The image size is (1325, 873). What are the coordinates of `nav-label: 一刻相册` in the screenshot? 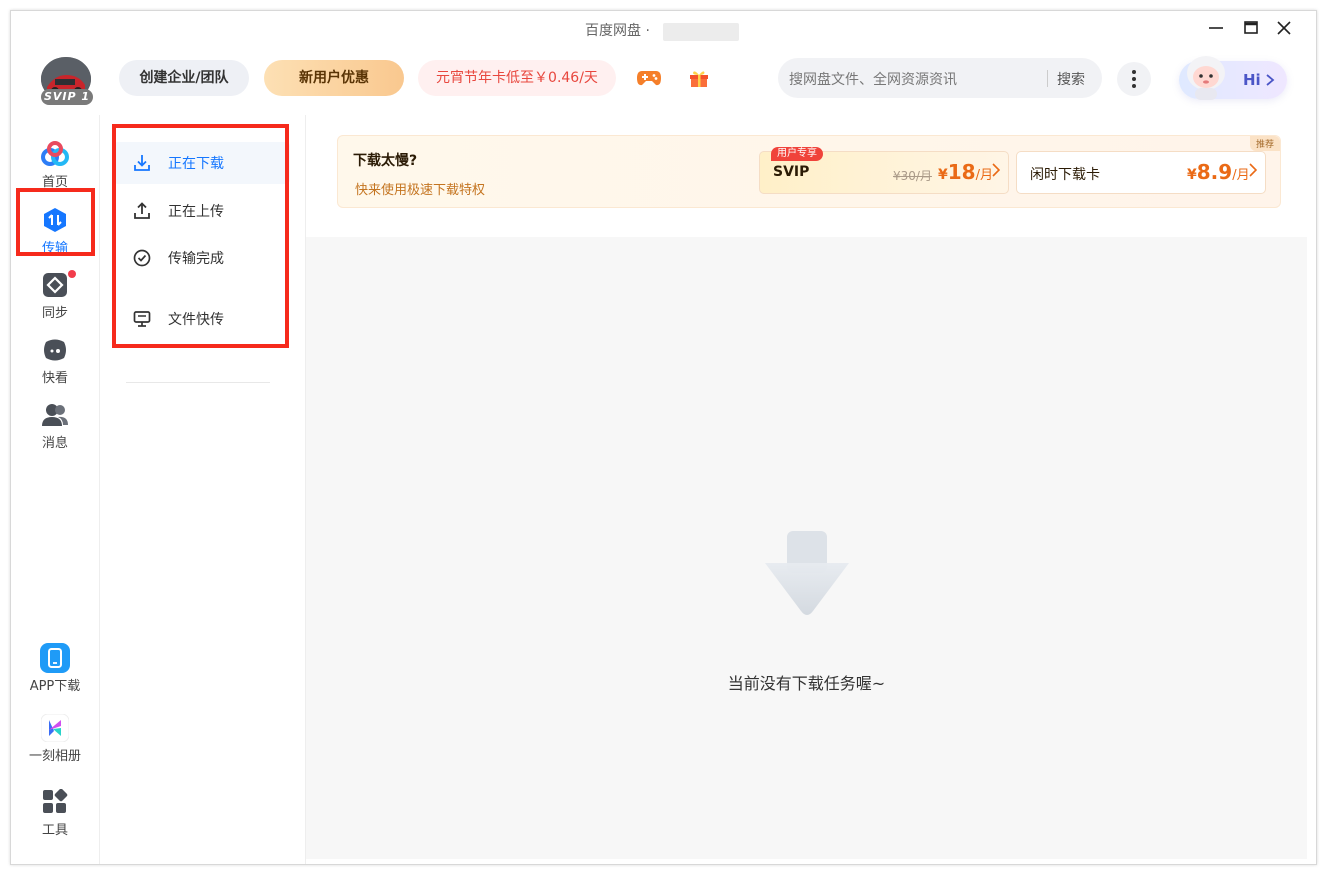 It's located at (54, 756).